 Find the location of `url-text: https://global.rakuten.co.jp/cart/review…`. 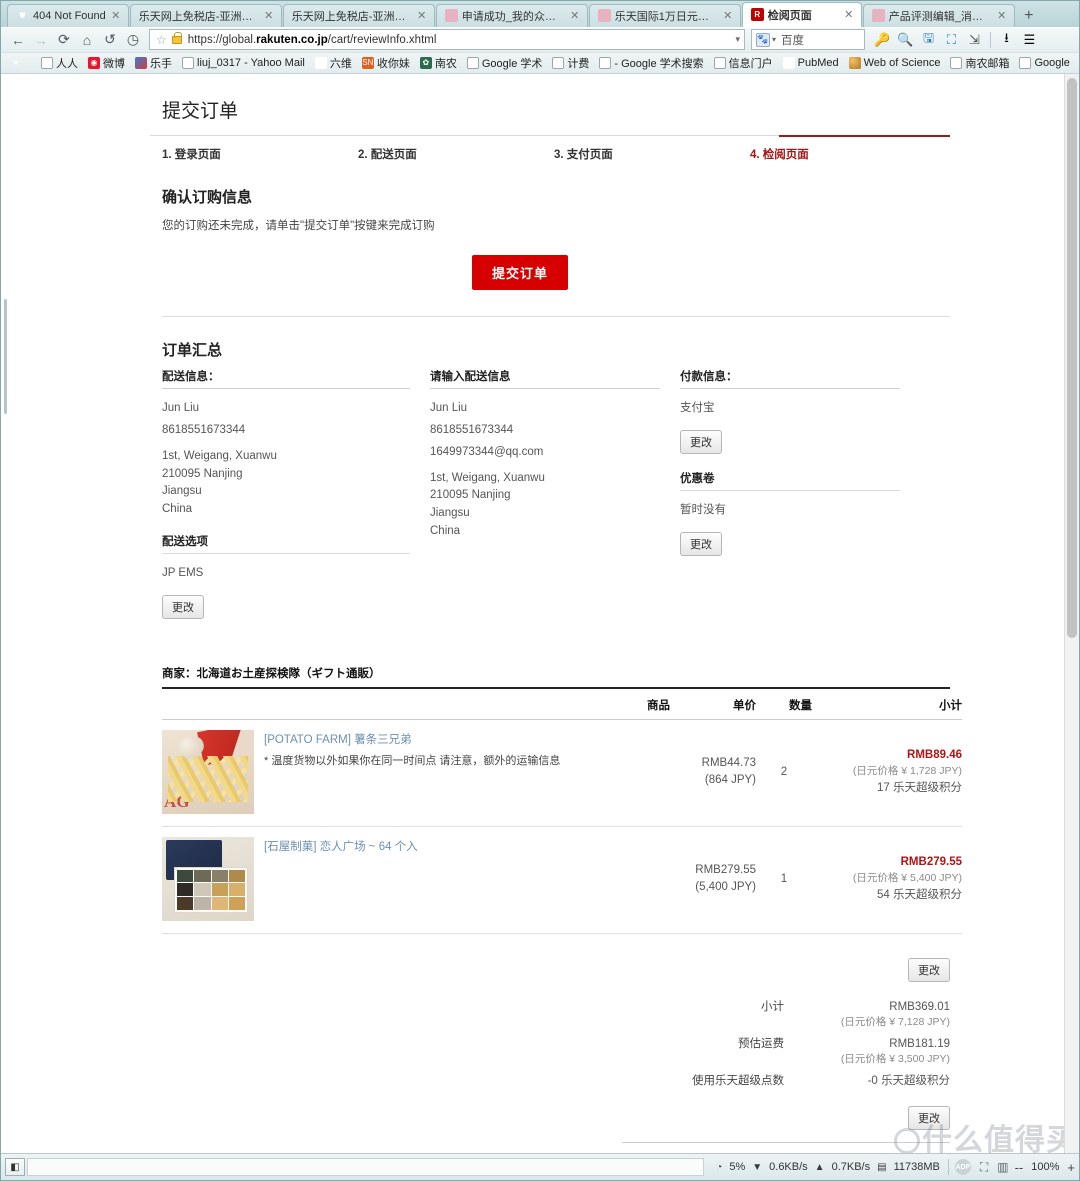

url-text: https://global.rakuten.co.jp/cart/review… is located at coordinates (312, 39).